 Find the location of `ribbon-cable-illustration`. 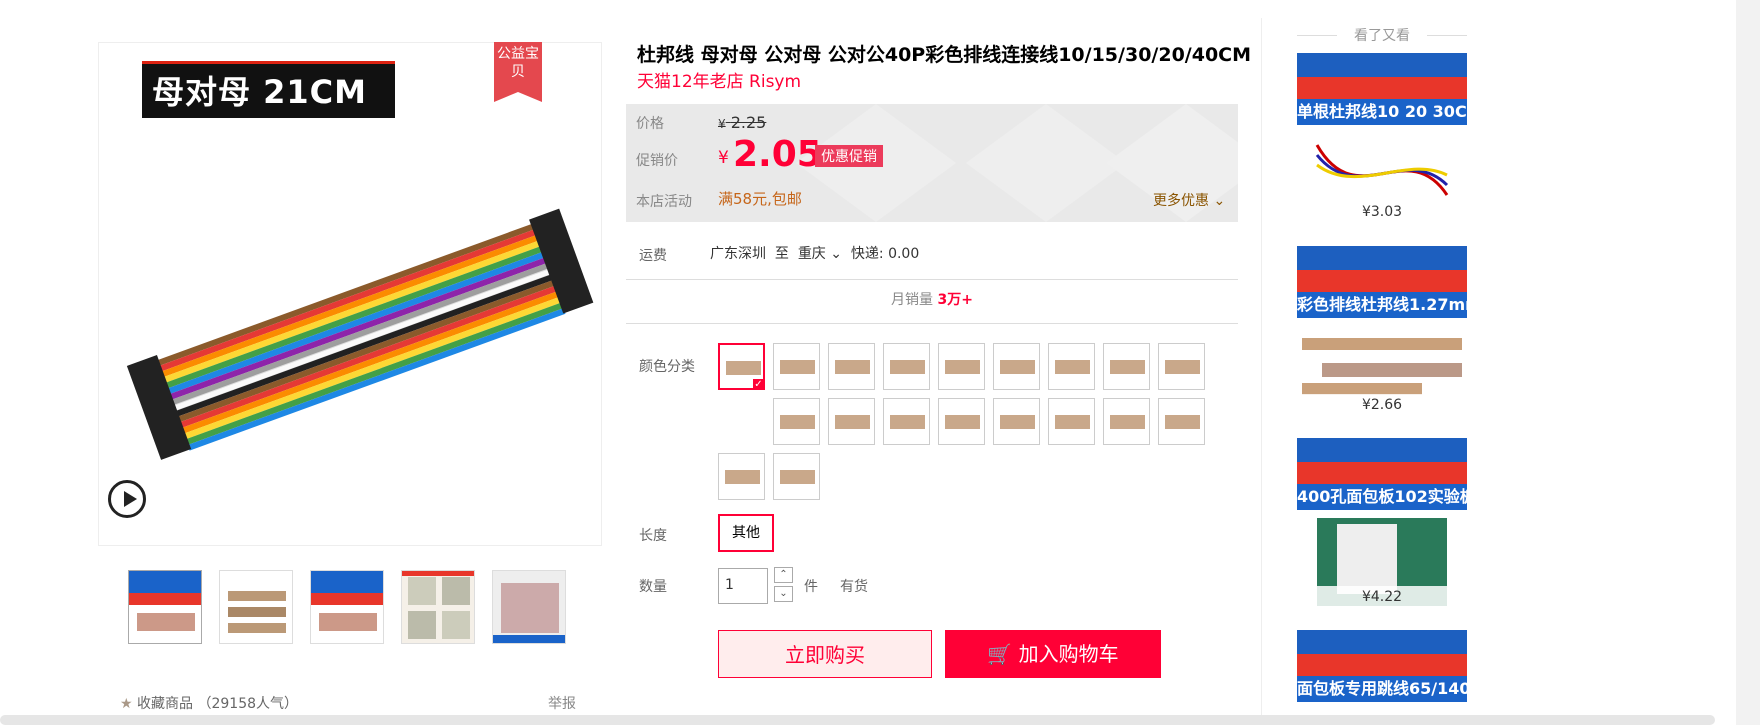

ribbon-cable-illustration is located at coordinates (360, 334).